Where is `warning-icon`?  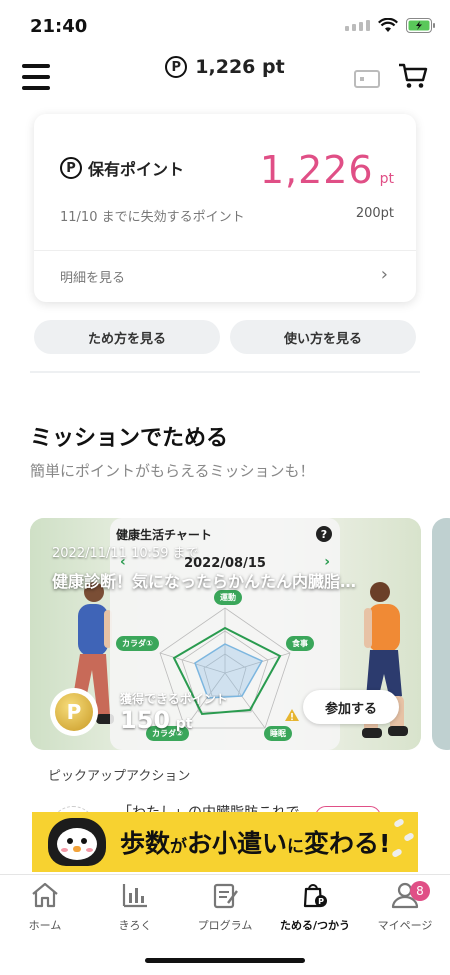 warning-icon is located at coordinates (292, 715).